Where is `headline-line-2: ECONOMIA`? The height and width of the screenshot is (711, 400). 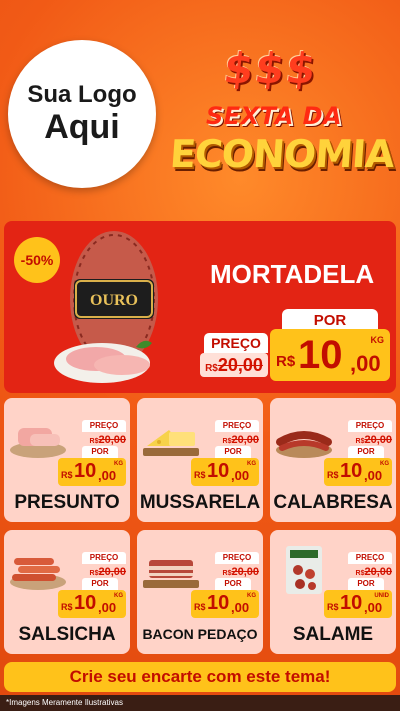
headline-line-2: ECONOMIA is located at coordinates (282, 154).